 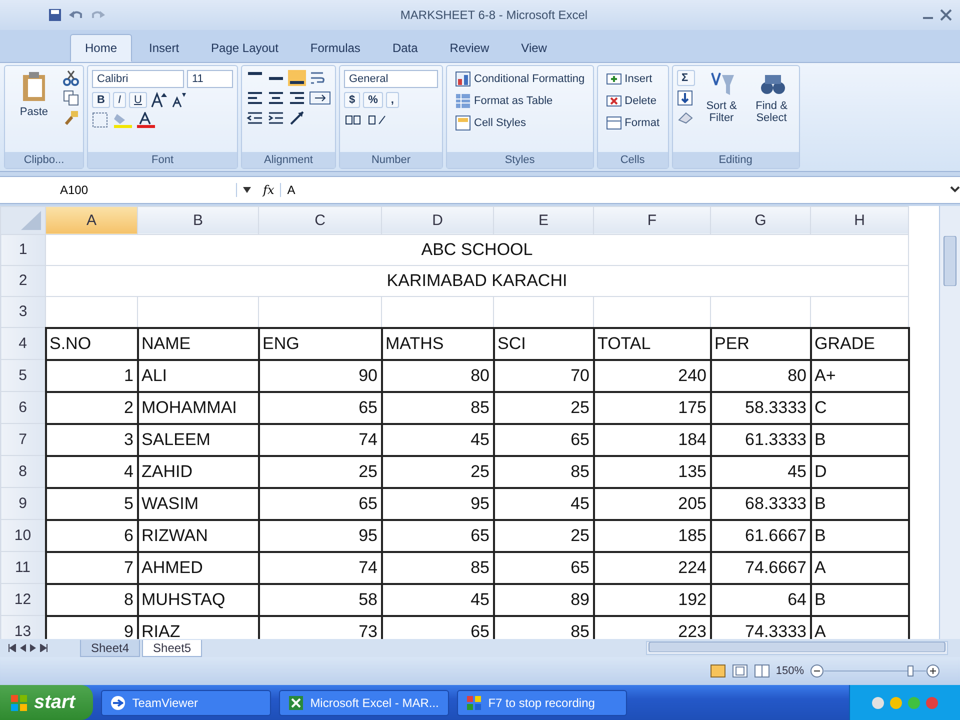 What do you see at coordinates (652, 220) in the screenshot?
I see `column-header: F` at bounding box center [652, 220].